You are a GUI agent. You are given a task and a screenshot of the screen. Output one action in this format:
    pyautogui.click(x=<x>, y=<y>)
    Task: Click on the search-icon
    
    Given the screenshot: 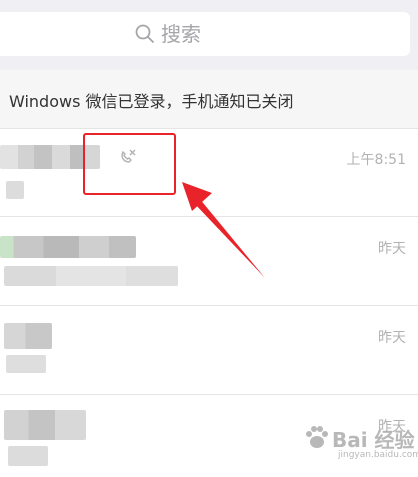 What is the action you would take?
    pyautogui.click(x=144, y=33)
    